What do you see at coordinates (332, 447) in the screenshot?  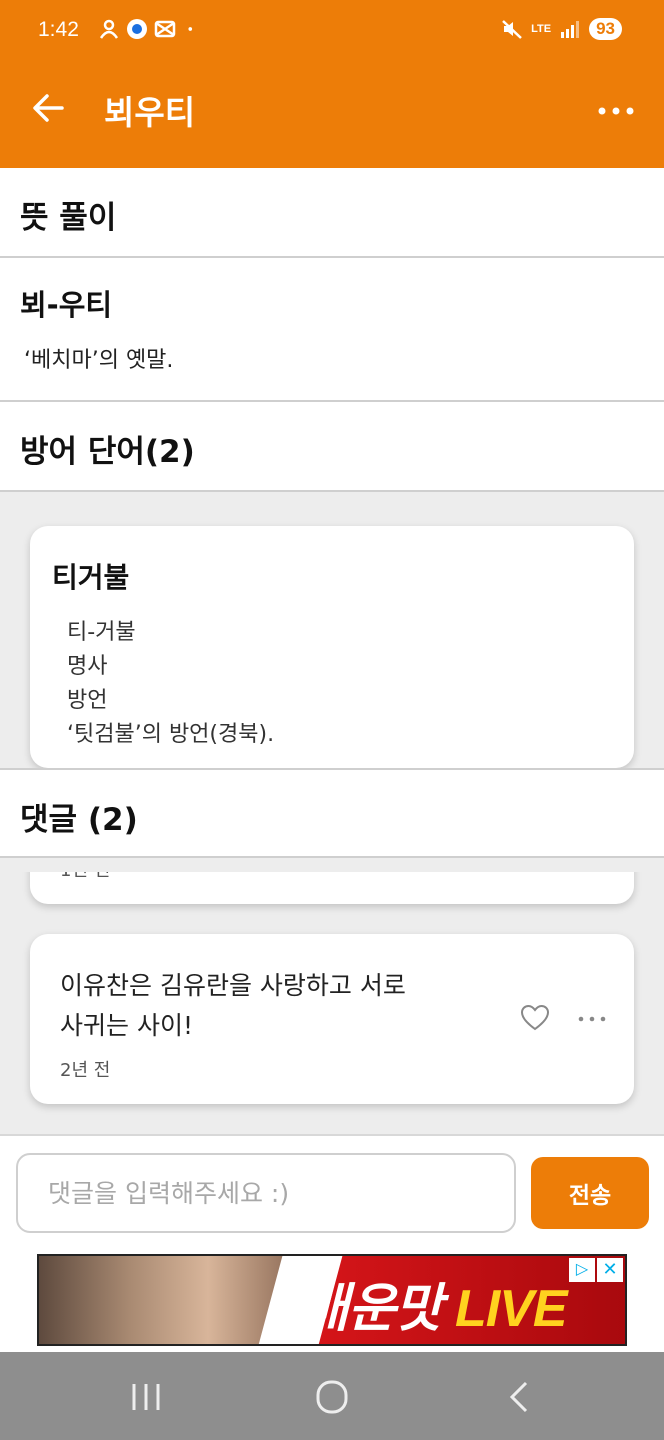 I see `dialect-header: 방어 단어(2)` at bounding box center [332, 447].